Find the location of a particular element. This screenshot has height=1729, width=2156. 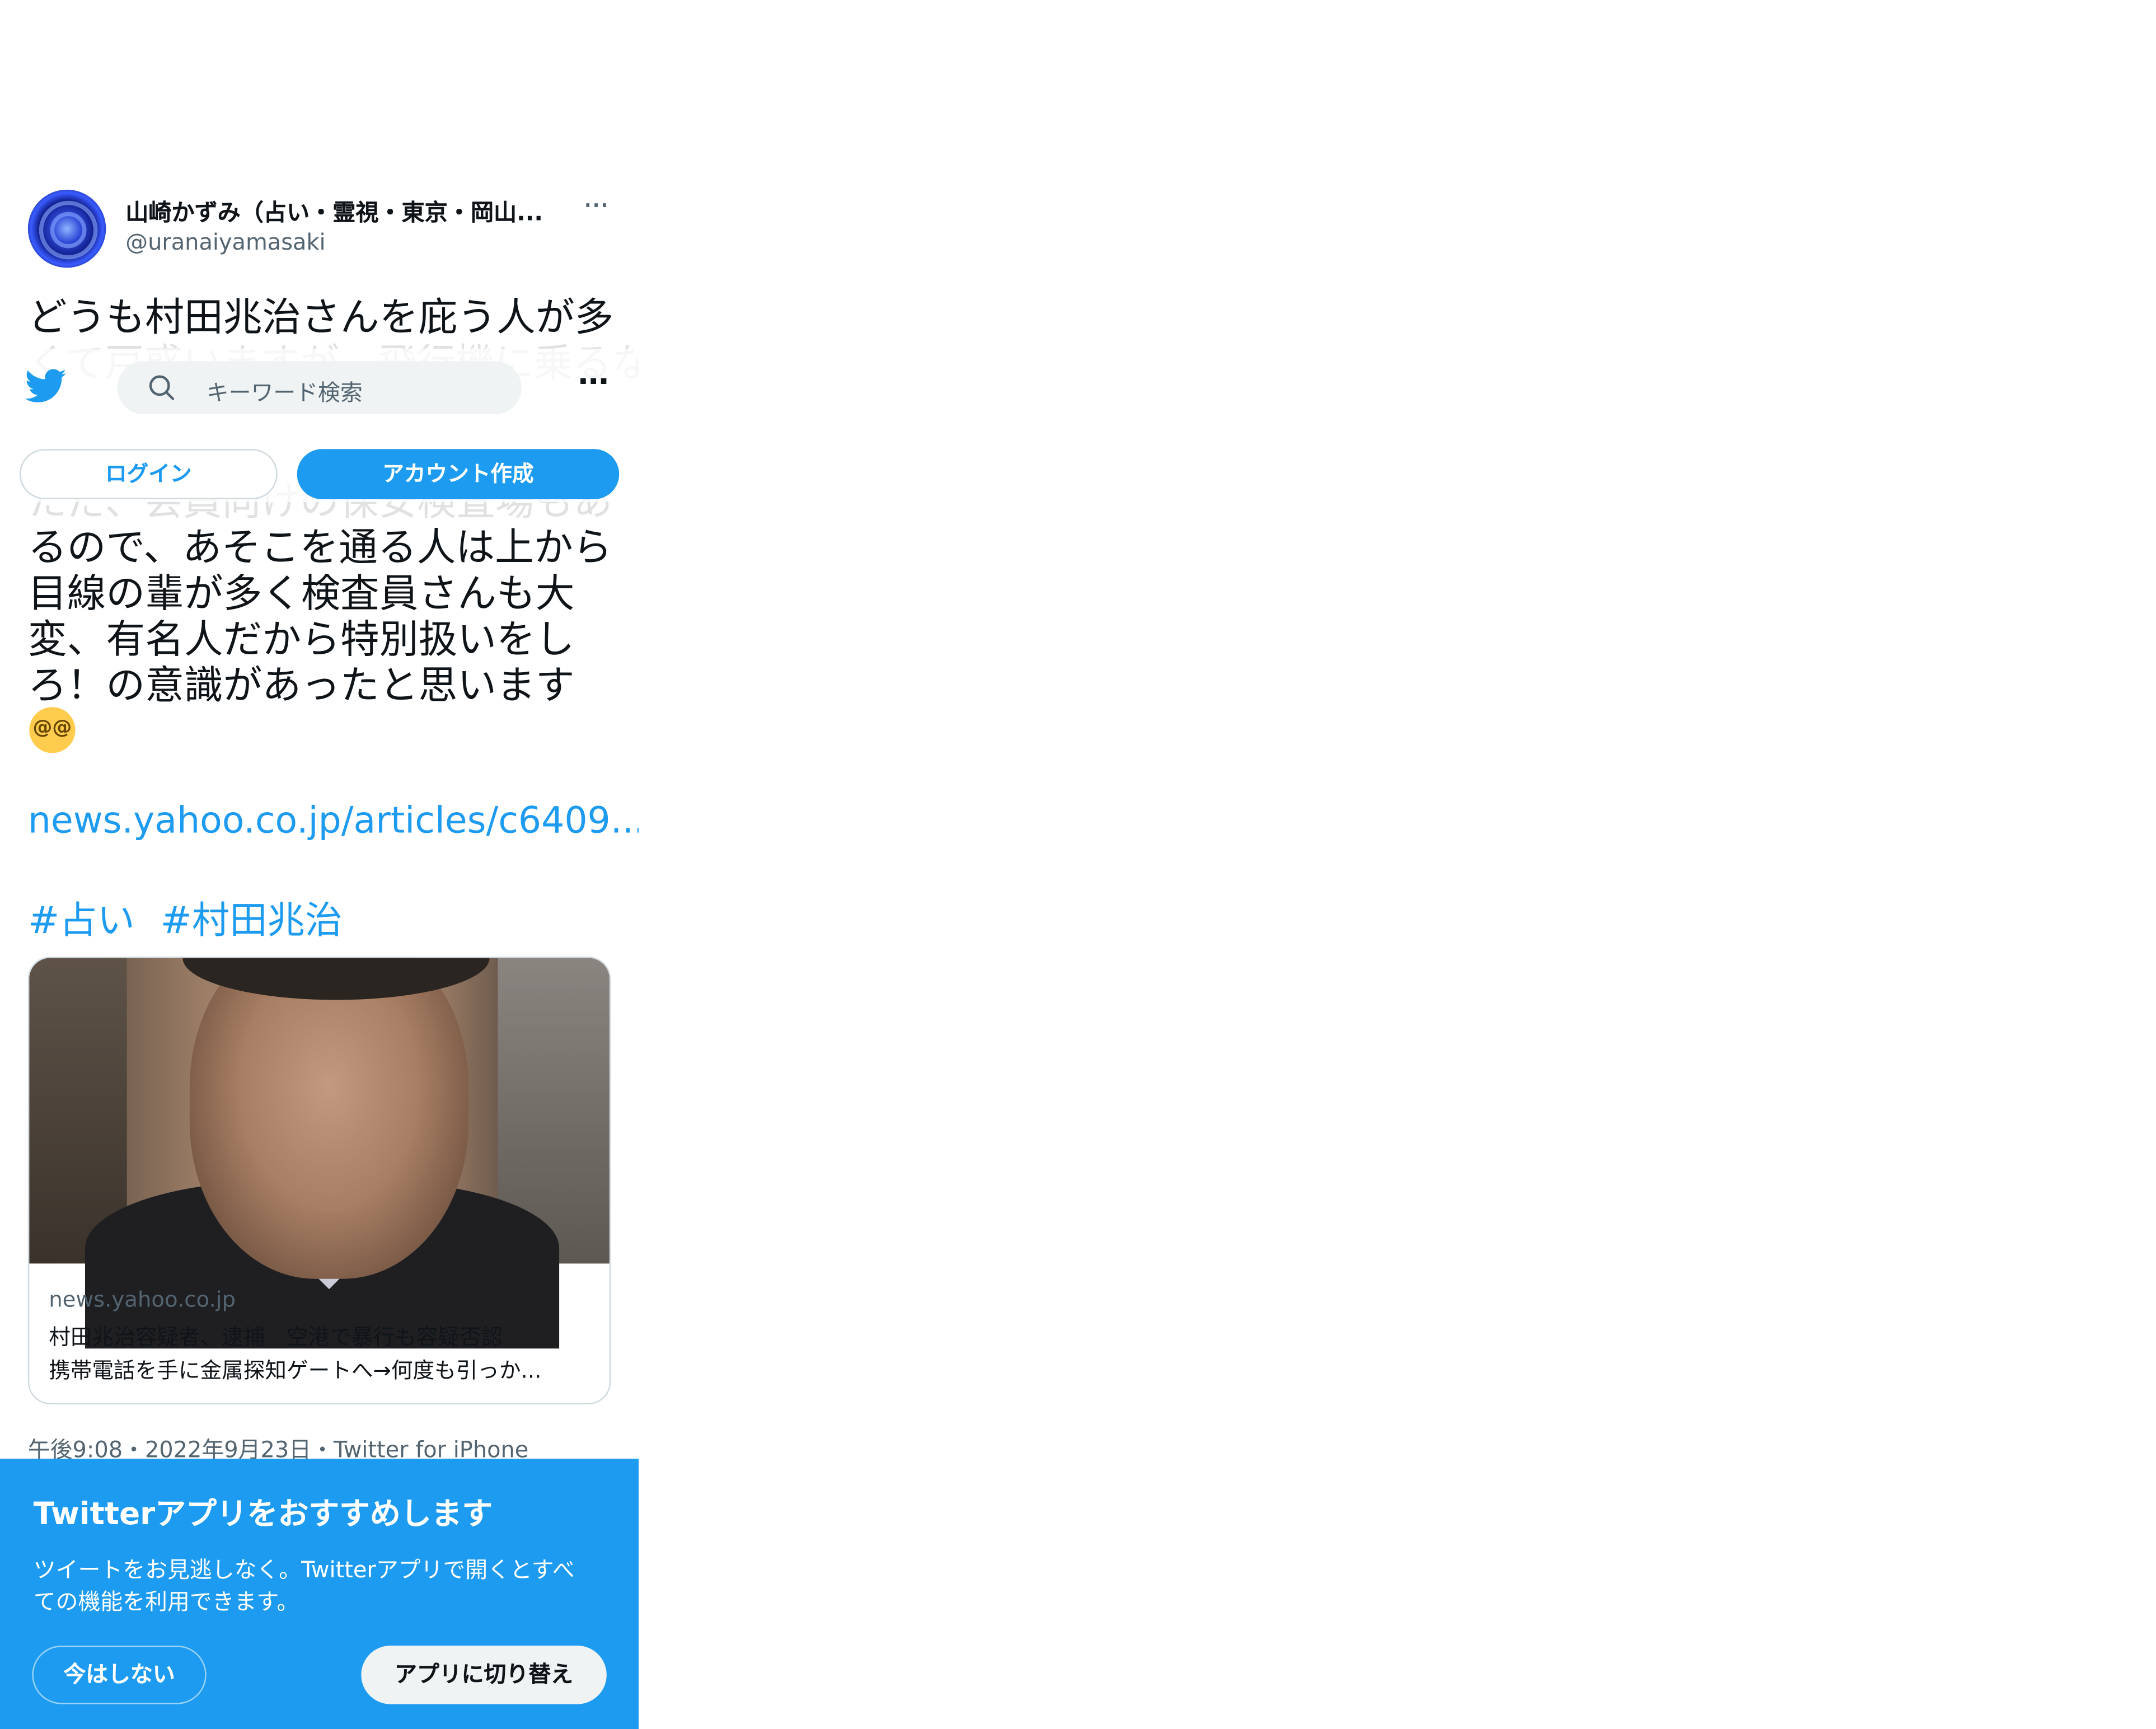

more-options-icon: ··· is located at coordinates (593, 383).